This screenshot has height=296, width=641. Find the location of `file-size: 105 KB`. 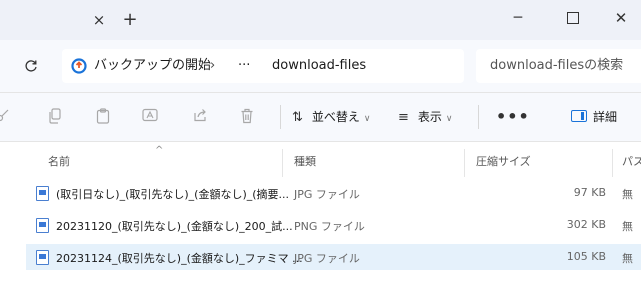

file-size: 105 KB is located at coordinates (586, 256).